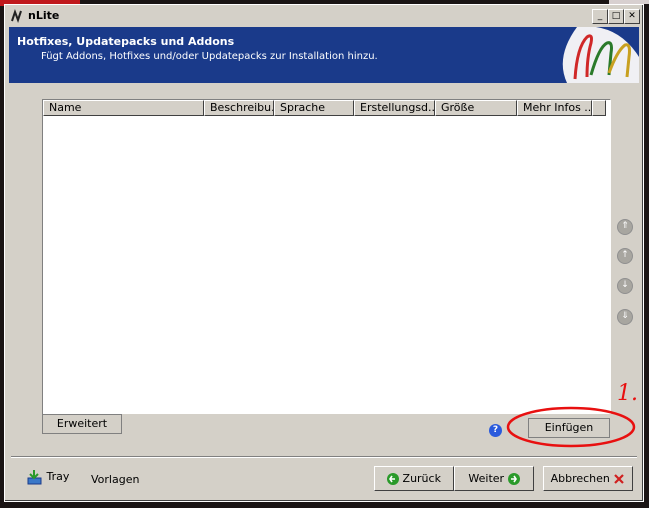 The width and height of the screenshot is (649, 508). Describe the element at coordinates (495, 430) in the screenshot. I see `help-icon: ?` at that location.